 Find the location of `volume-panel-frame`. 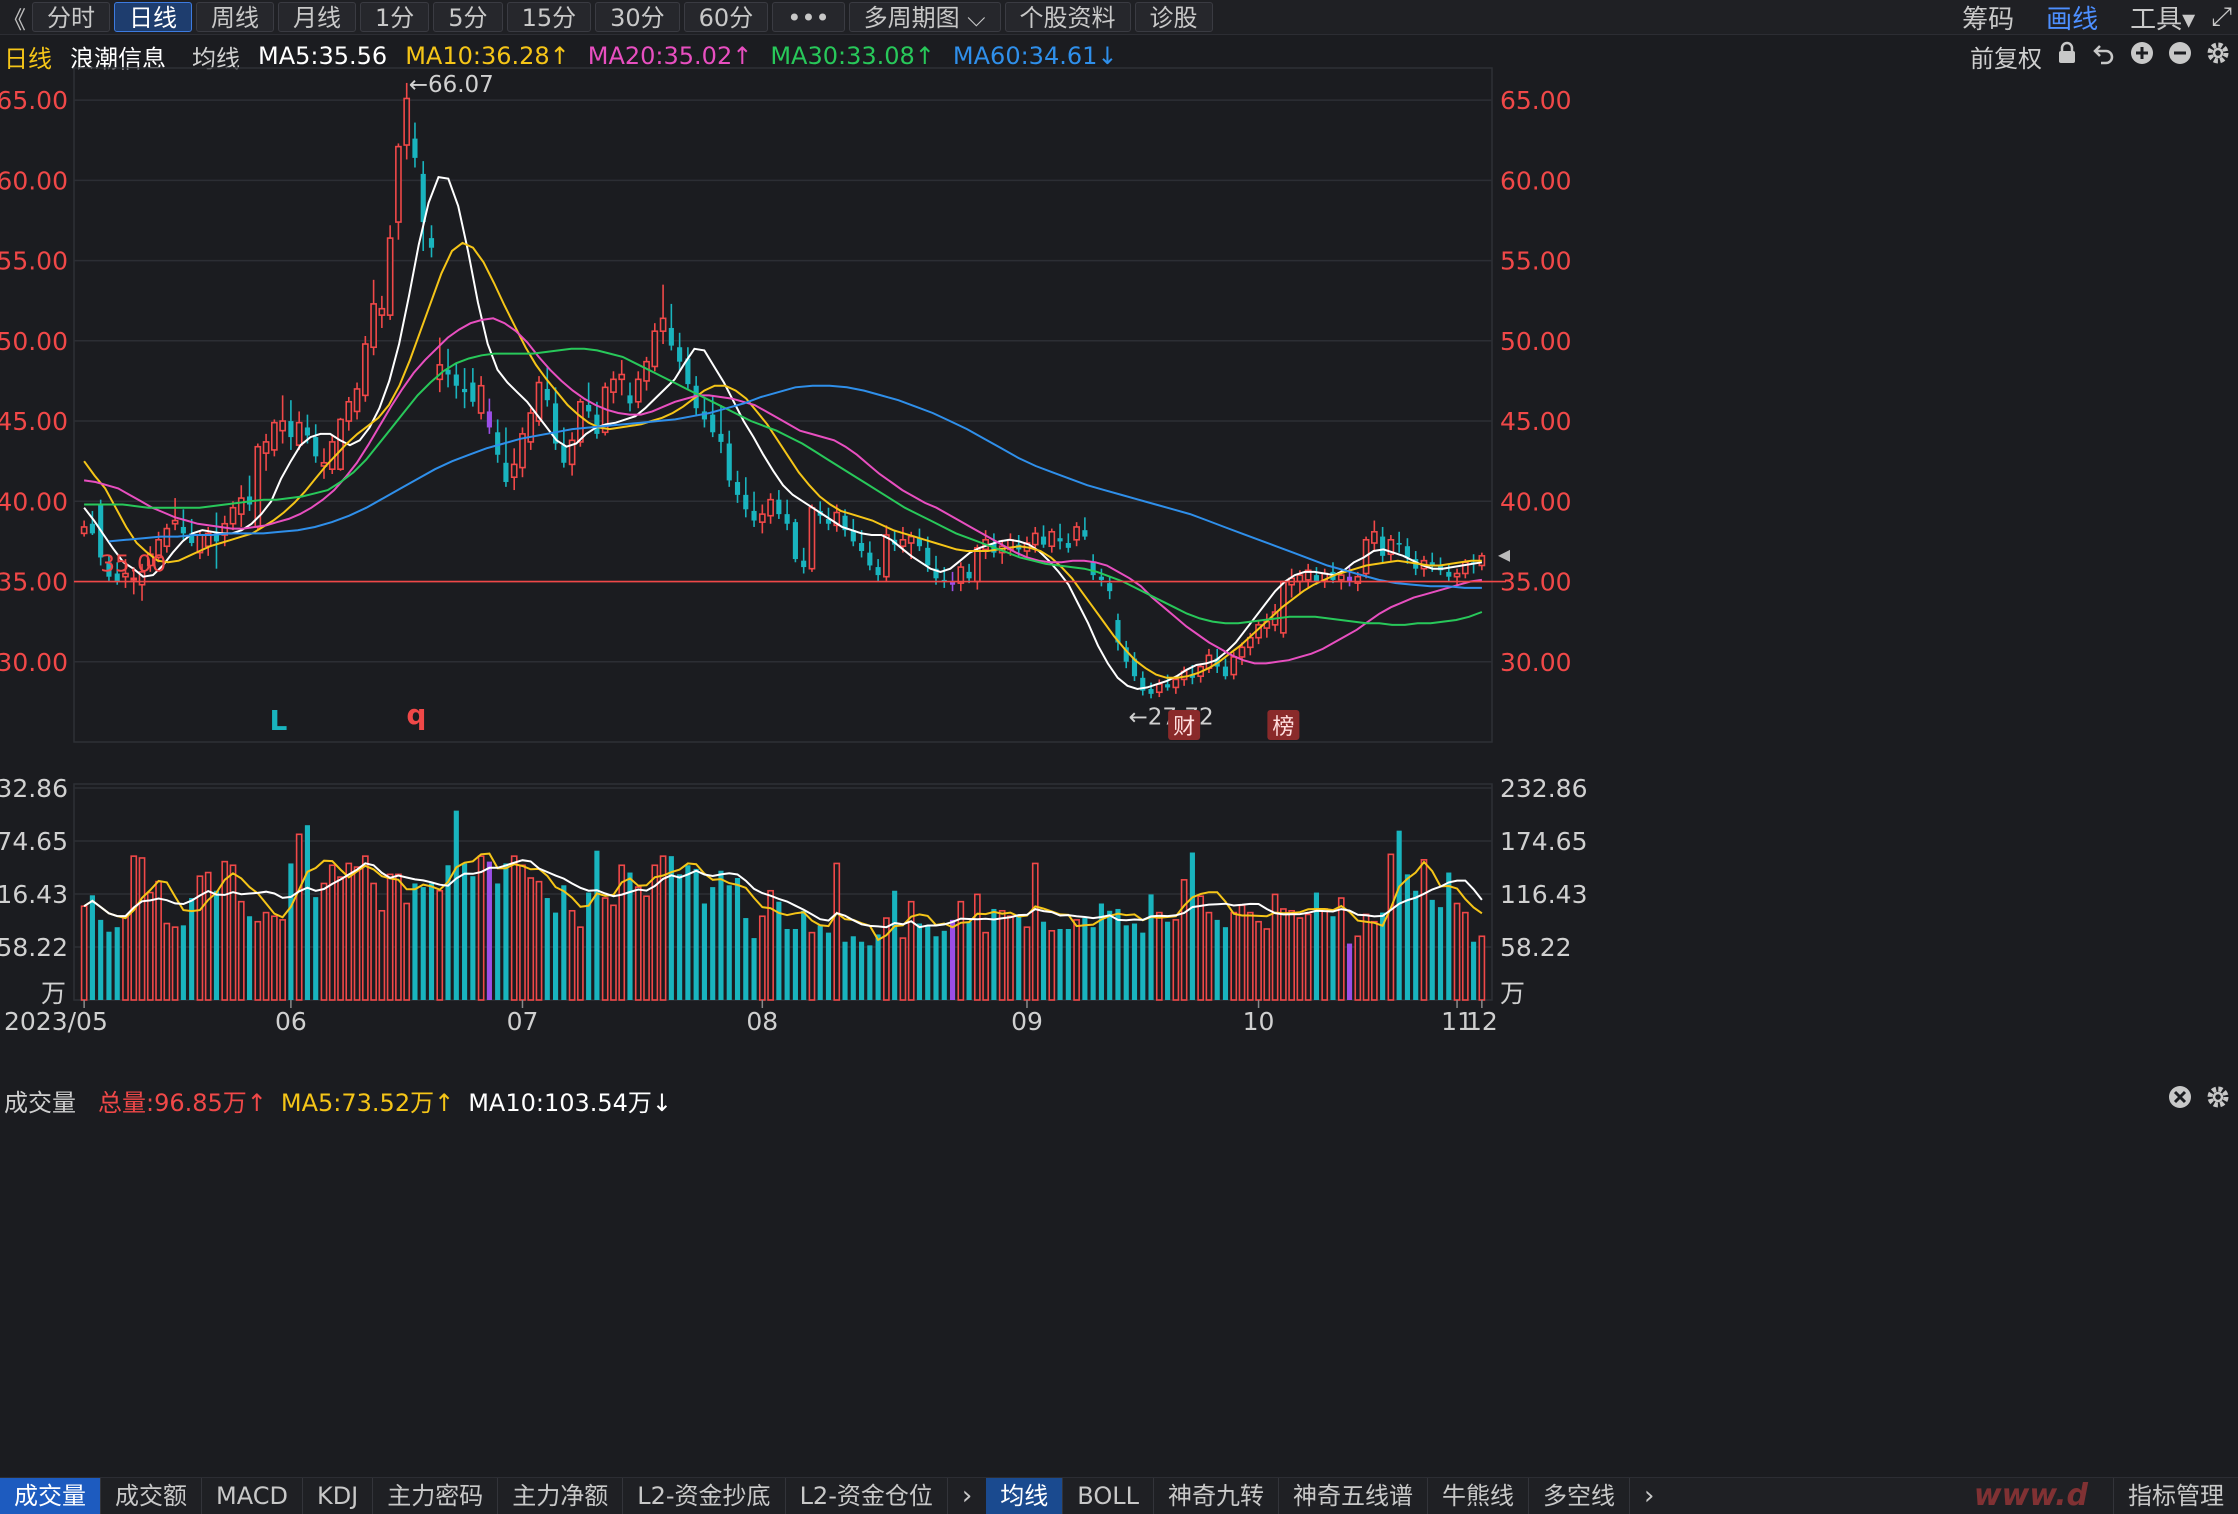

volume-panel-frame is located at coordinates (783, 892).